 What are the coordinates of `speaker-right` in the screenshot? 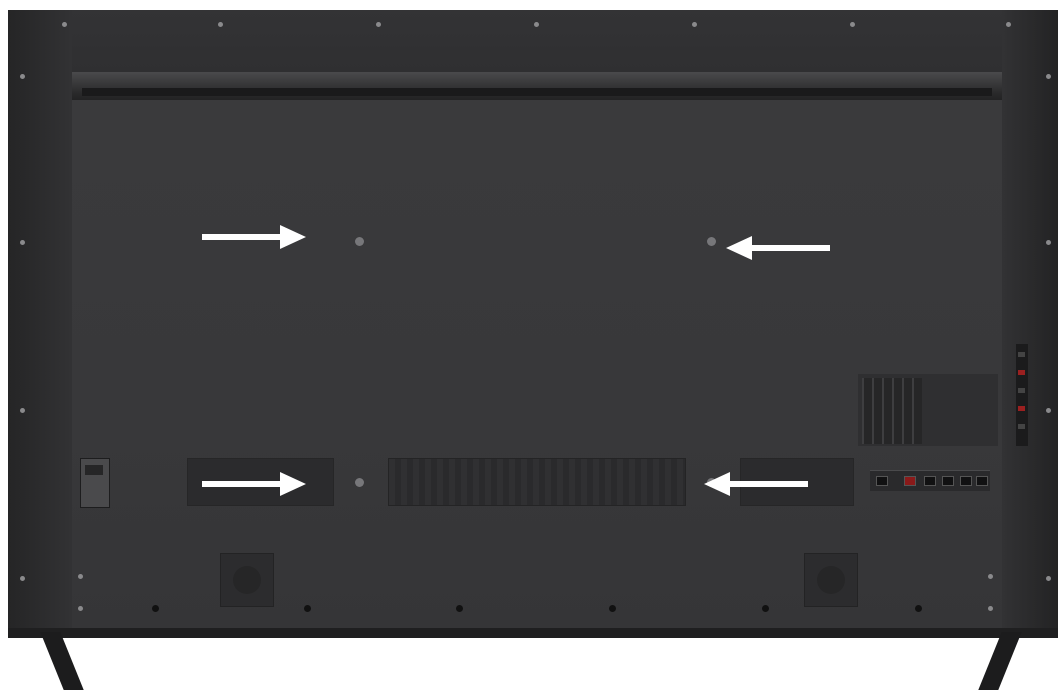 It's located at (831, 580).